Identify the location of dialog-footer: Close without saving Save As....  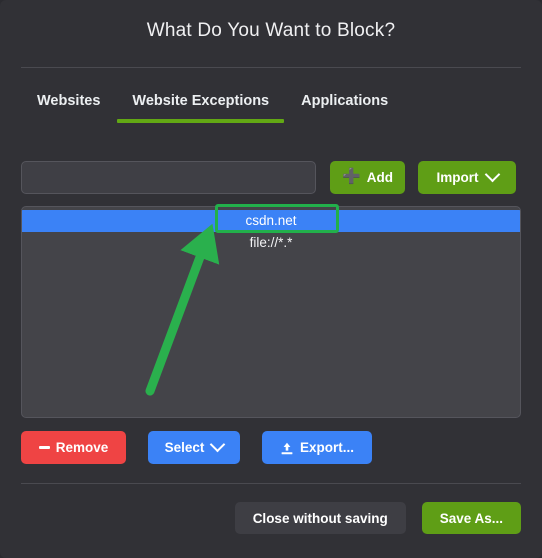
(377, 518).